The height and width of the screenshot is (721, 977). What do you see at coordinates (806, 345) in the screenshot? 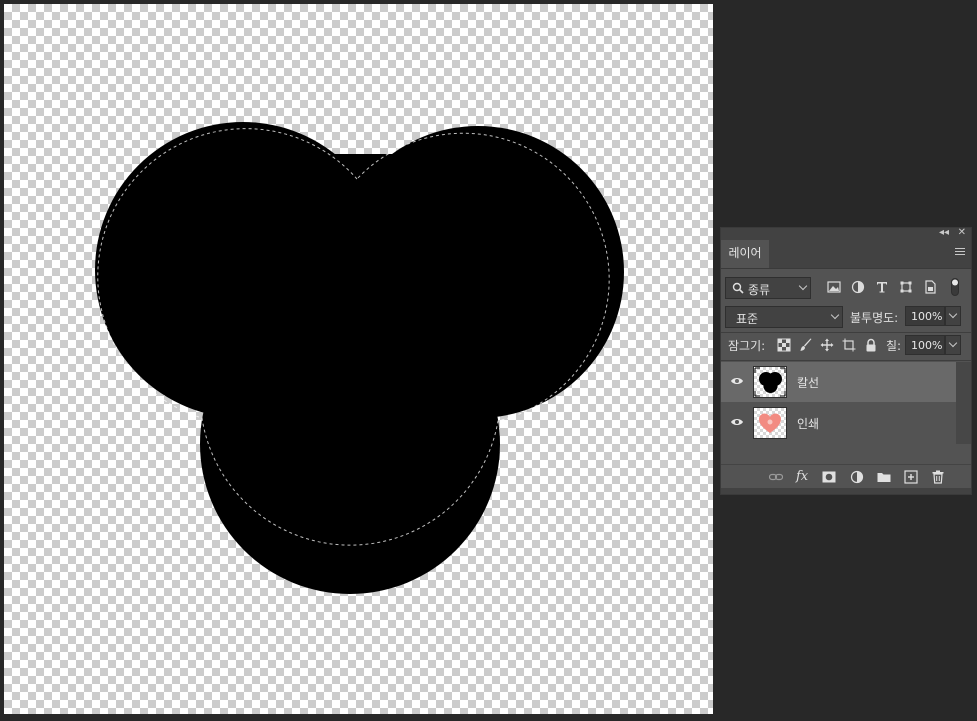
I see `lock-image-pixels-icon` at bounding box center [806, 345].